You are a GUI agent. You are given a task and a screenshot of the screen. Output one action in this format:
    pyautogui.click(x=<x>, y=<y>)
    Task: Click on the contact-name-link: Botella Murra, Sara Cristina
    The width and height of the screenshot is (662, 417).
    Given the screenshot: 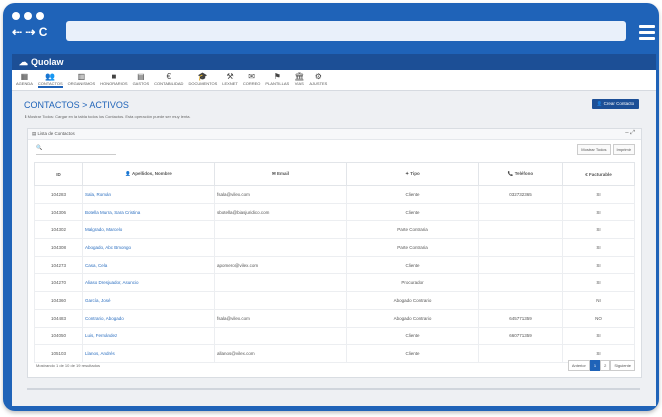 What is the action you would take?
    pyautogui.click(x=148, y=212)
    